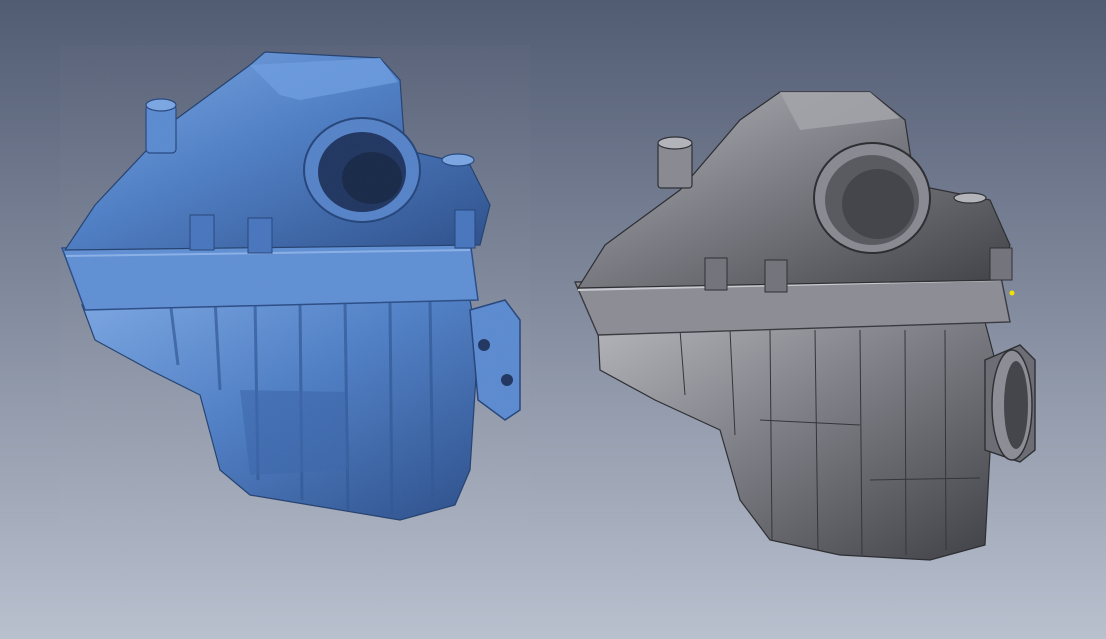 The width and height of the screenshot is (1106, 639). What do you see at coordinates (872, 198) in the screenshot?
I see `cad-intake-tube` at bounding box center [872, 198].